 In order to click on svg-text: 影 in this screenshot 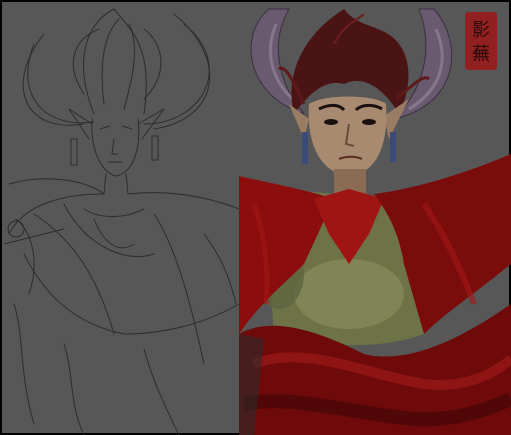, I will do `click(481, 30)`.